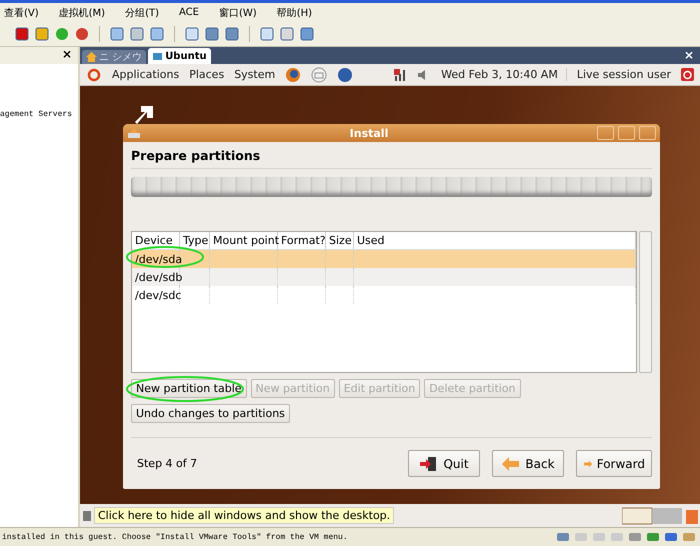  Describe the element at coordinates (504, 74) in the screenshot. I see `clock: Wed Feb 3, 10:40 AM` at that location.